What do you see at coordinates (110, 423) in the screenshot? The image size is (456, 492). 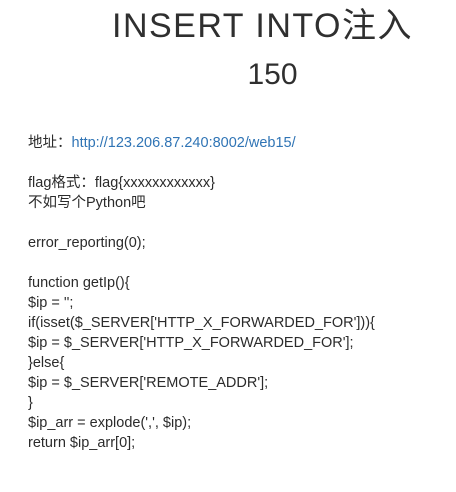 I see `code-line: $ip_arr = explode(',', $ip);` at bounding box center [110, 423].